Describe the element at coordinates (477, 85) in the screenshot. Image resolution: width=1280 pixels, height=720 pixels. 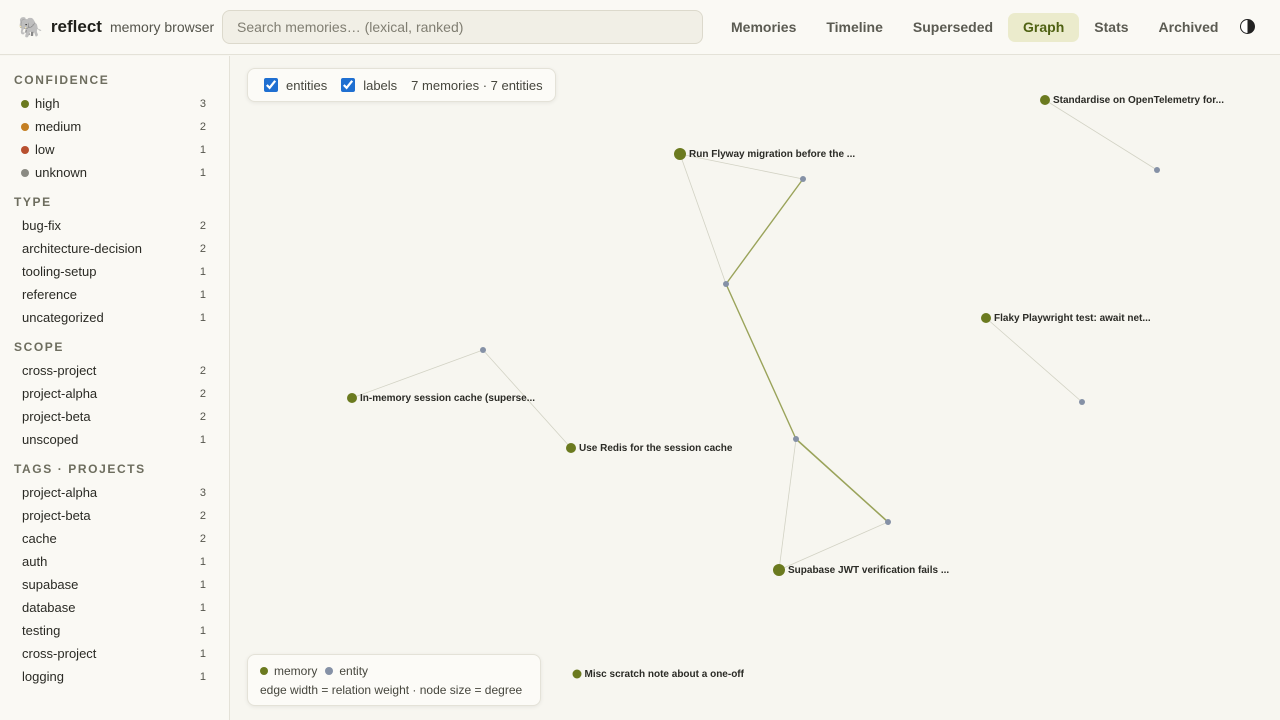
I see `graph-summary: 7 memories · 7 entities` at that location.